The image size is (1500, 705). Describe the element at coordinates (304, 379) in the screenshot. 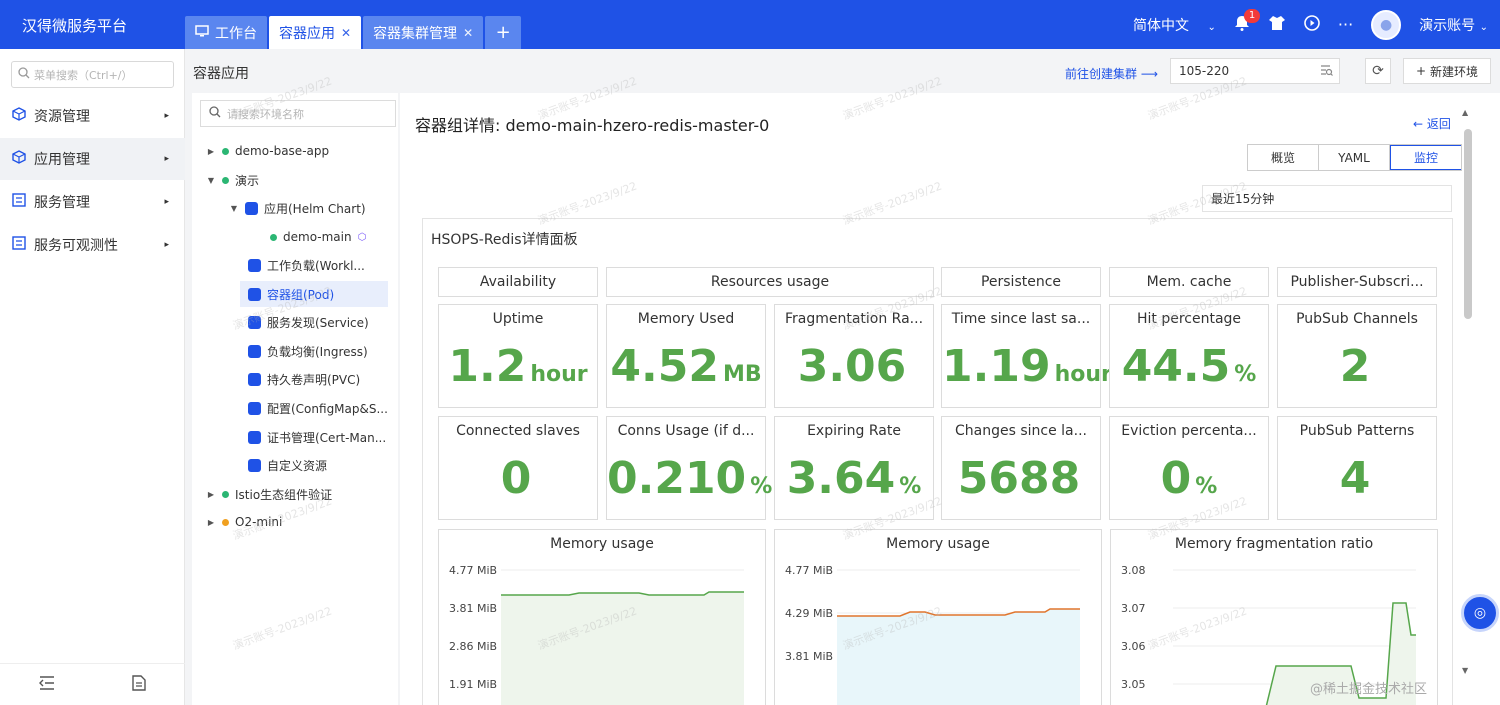

I see `tree-node-pvc: 持久卷声明(PVC)` at that location.